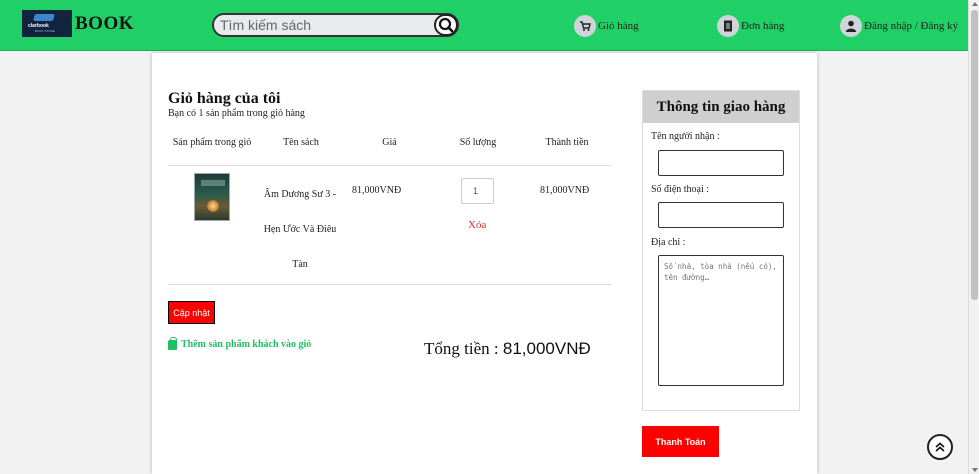  Describe the element at coordinates (721, 215) in the screenshot. I see `phone-field` at that location.